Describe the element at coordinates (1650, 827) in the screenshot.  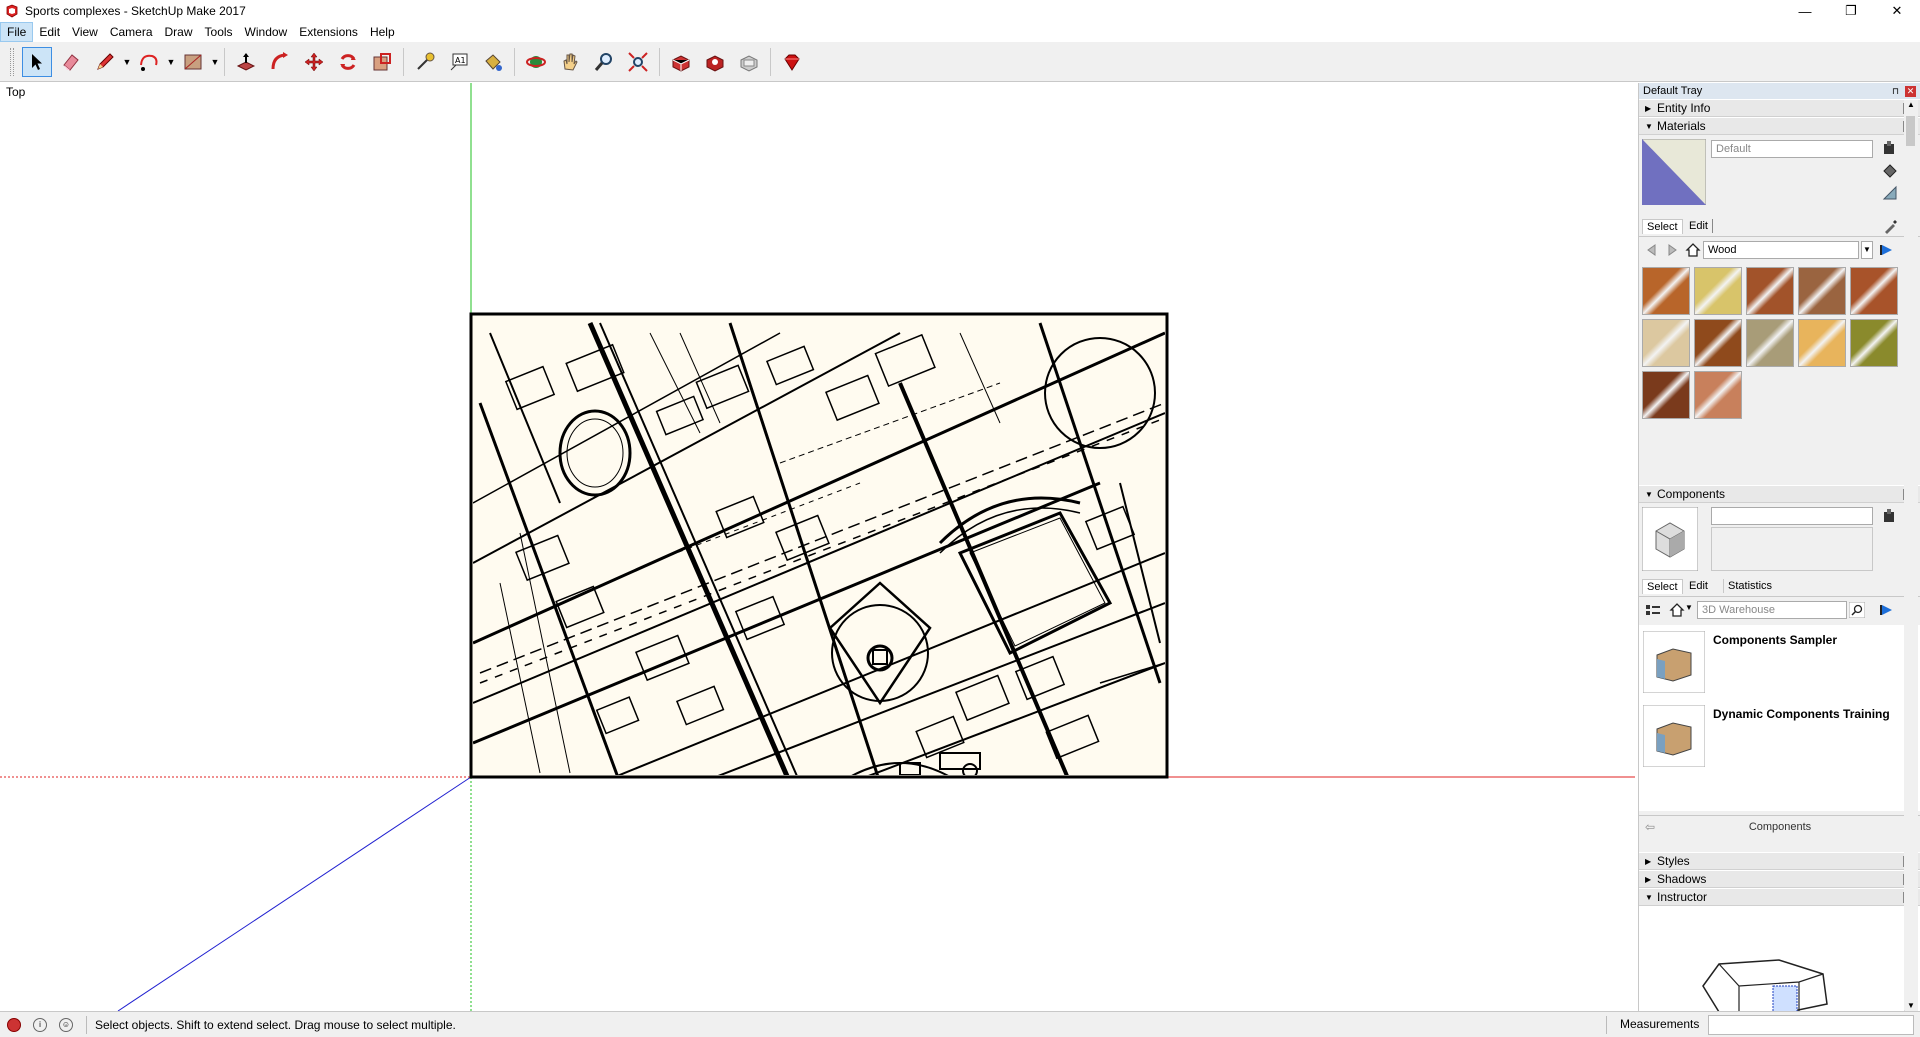
I see `components-back-icon: ⇦` at that location.